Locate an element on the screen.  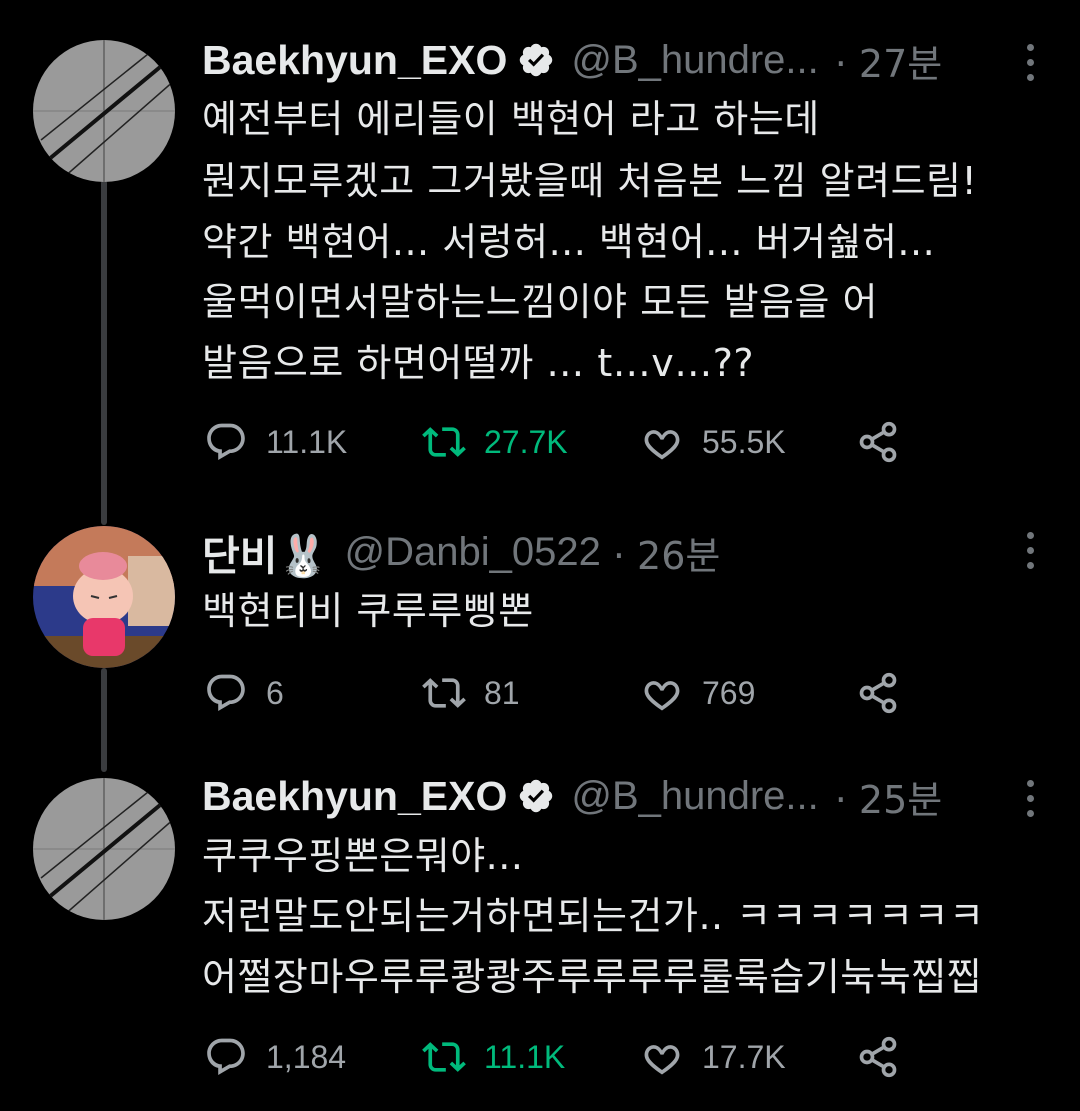
like-count: 769 is located at coordinates (729, 692).